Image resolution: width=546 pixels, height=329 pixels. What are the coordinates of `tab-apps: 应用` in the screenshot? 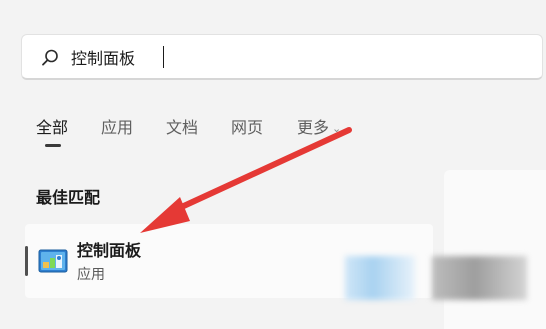 It's located at (117, 126).